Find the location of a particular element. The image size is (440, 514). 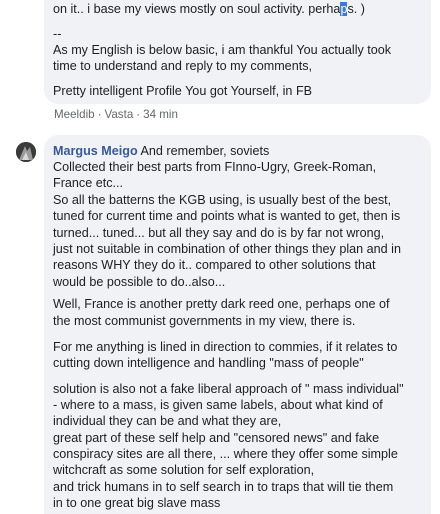

comment-timestamp: 34 min is located at coordinates (160, 114).